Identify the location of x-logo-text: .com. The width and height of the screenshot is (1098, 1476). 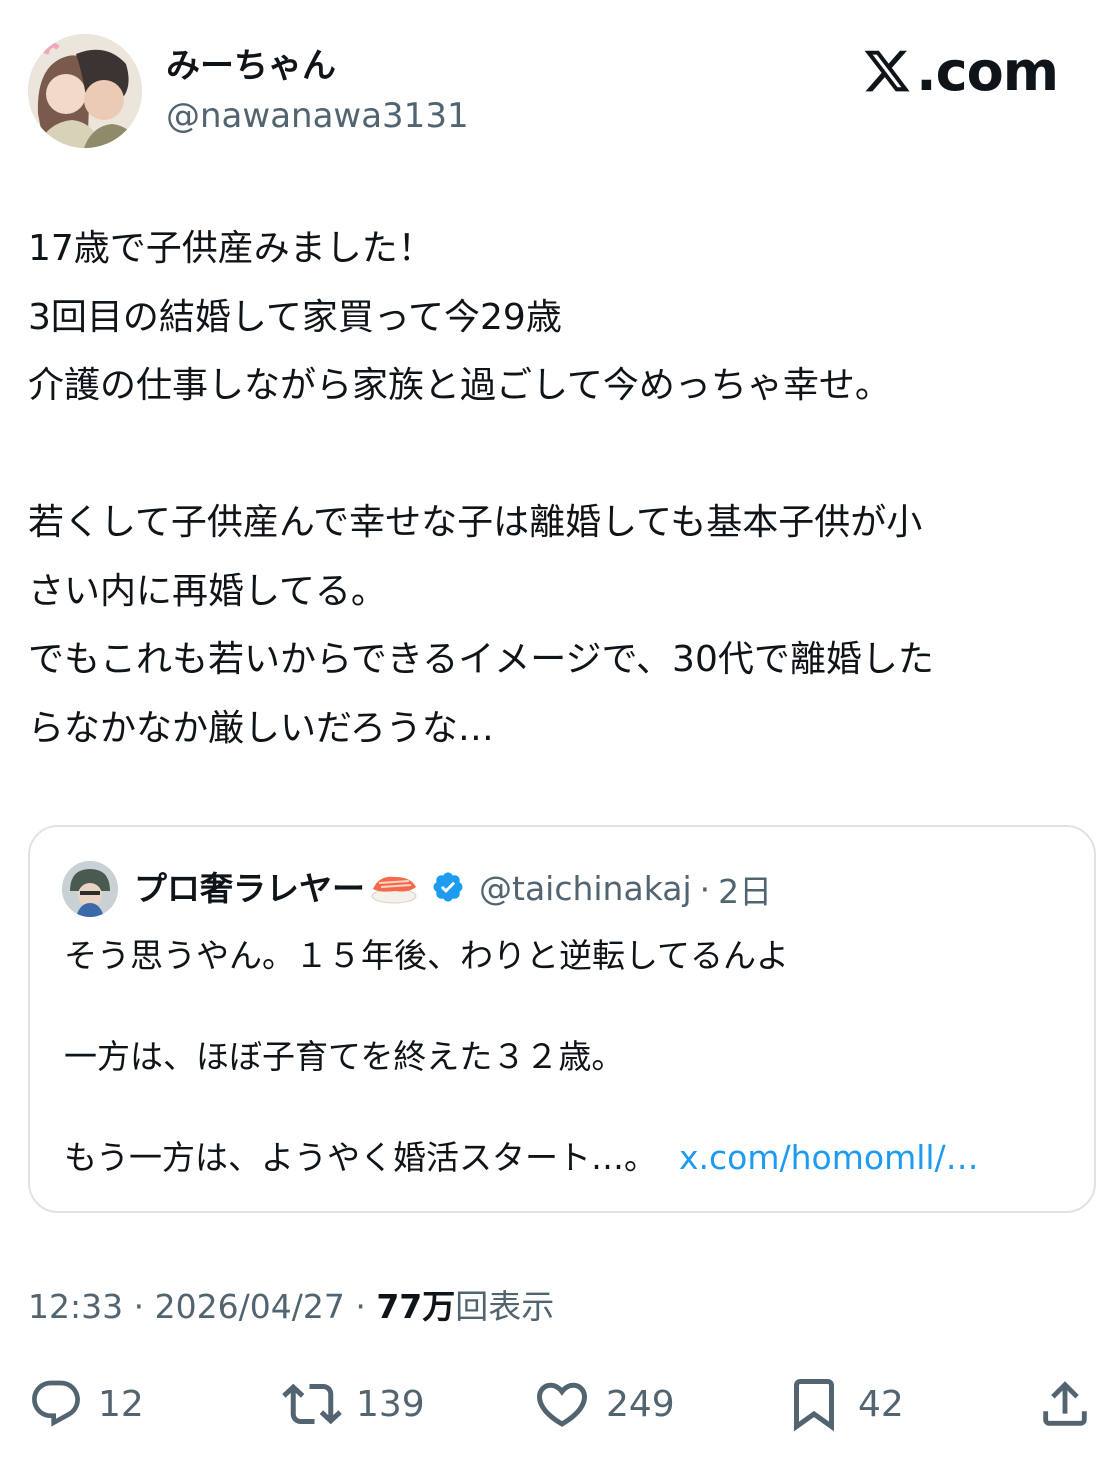
(987, 71).